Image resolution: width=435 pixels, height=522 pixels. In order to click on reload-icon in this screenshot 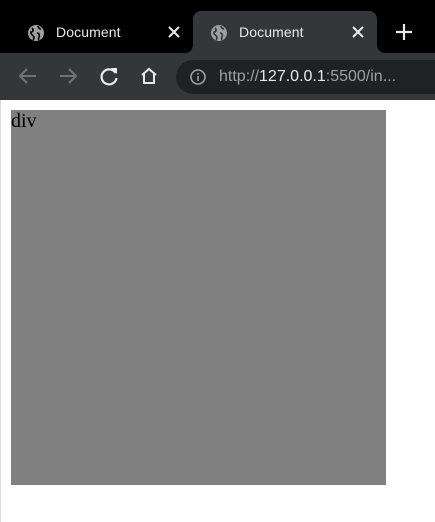, I will do `click(109, 76)`.